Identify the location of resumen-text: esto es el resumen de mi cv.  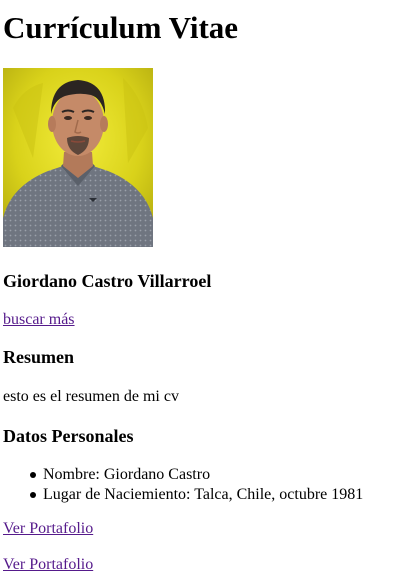
(91, 396).